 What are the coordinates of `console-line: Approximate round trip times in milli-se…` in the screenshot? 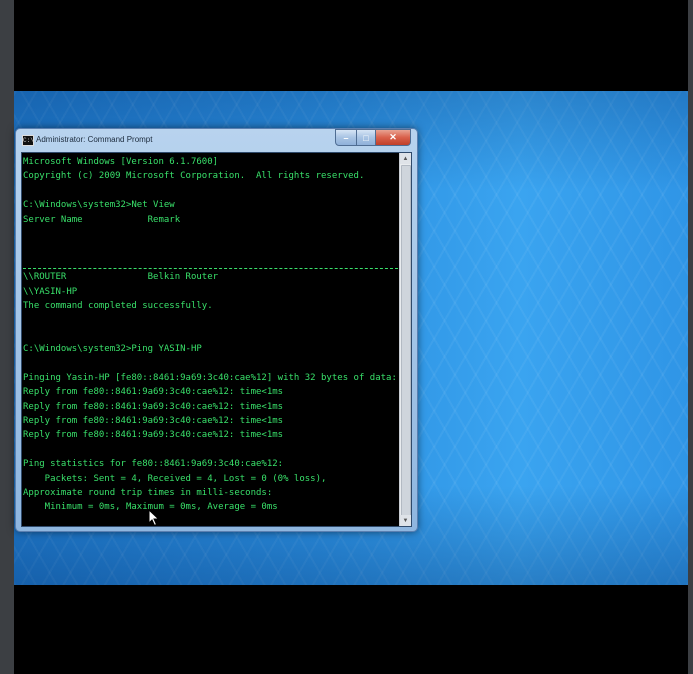 It's located at (148, 492).